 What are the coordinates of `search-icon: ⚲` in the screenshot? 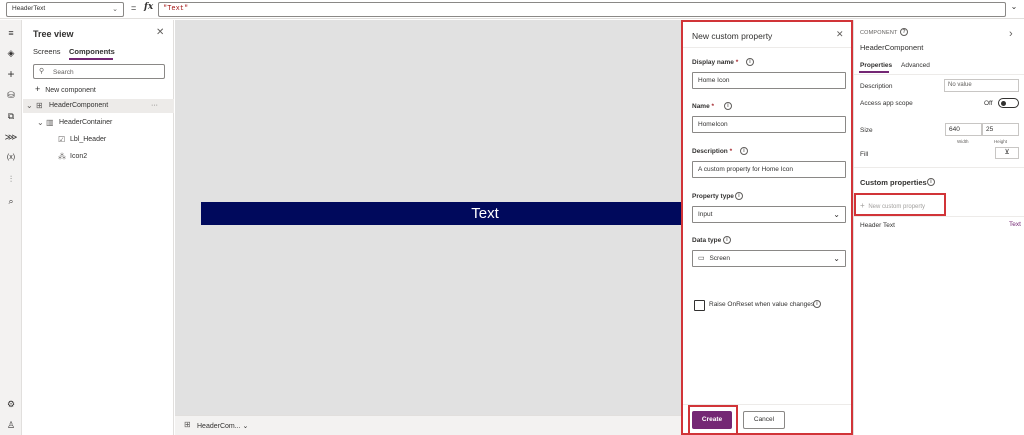 It's located at (42, 71).